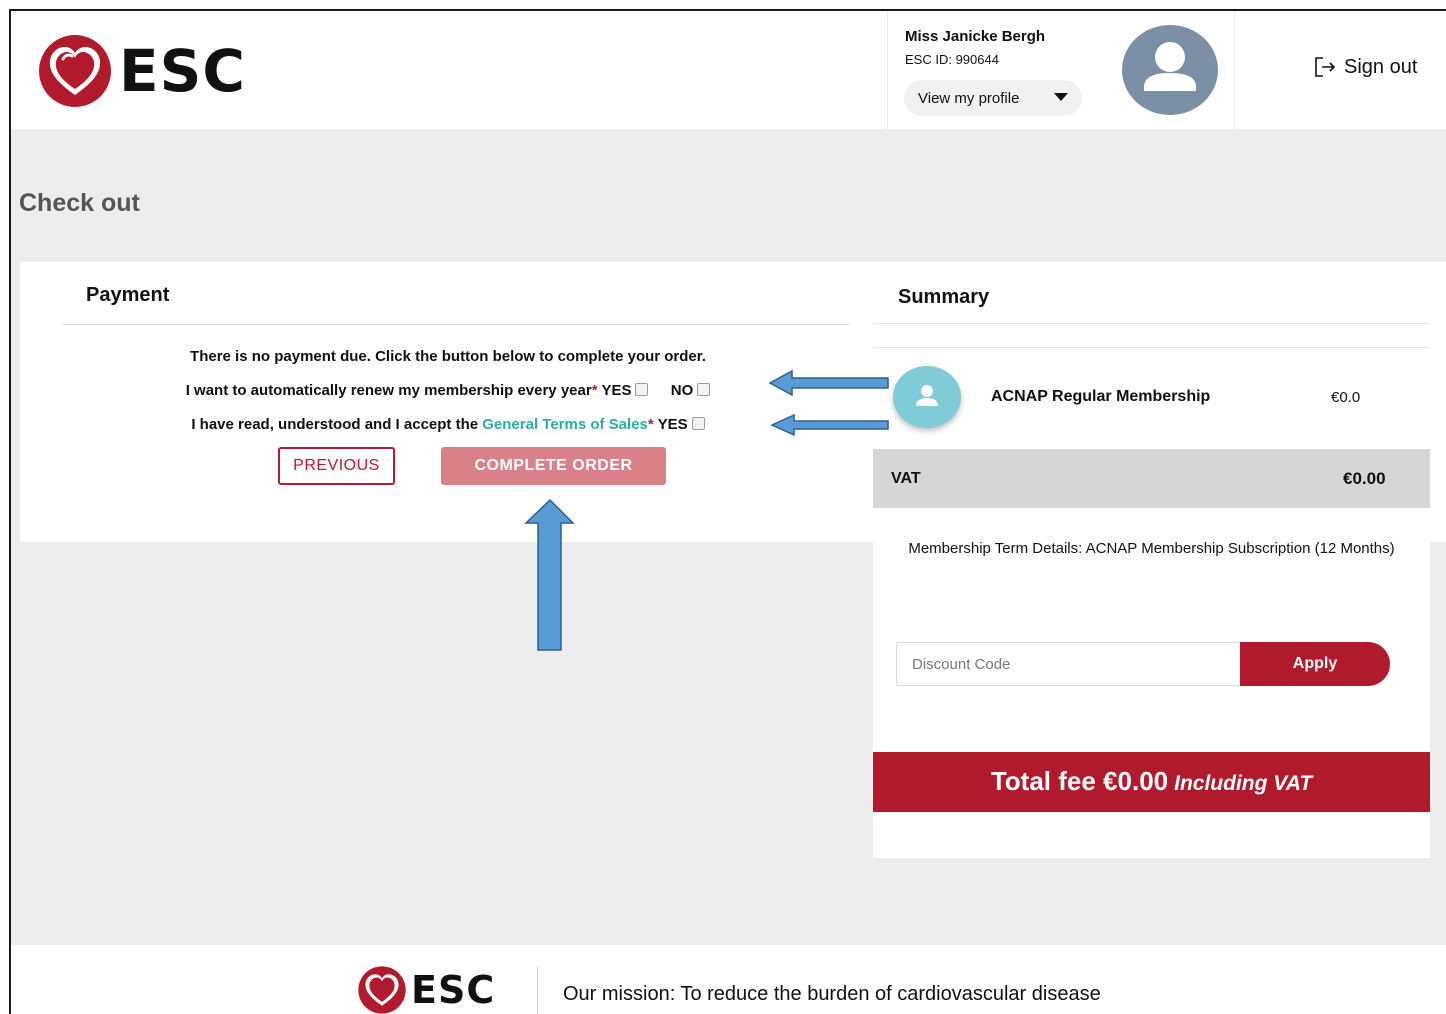 The height and width of the screenshot is (1014, 1446). I want to click on terms-label: I have read, understood and I accept the, so click(337, 424).